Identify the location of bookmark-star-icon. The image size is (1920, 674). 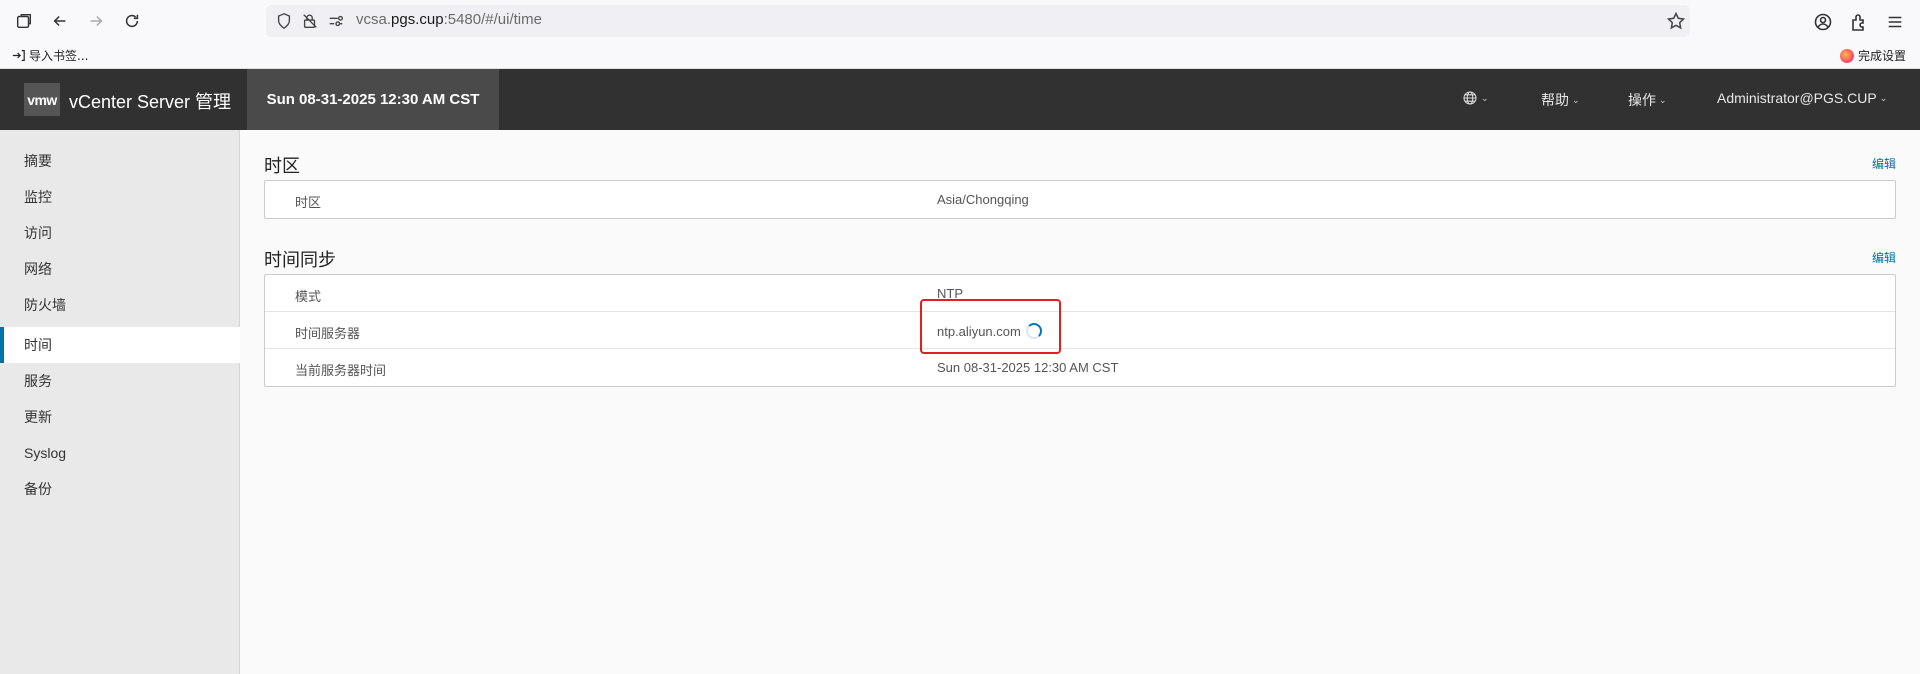
(1676, 21).